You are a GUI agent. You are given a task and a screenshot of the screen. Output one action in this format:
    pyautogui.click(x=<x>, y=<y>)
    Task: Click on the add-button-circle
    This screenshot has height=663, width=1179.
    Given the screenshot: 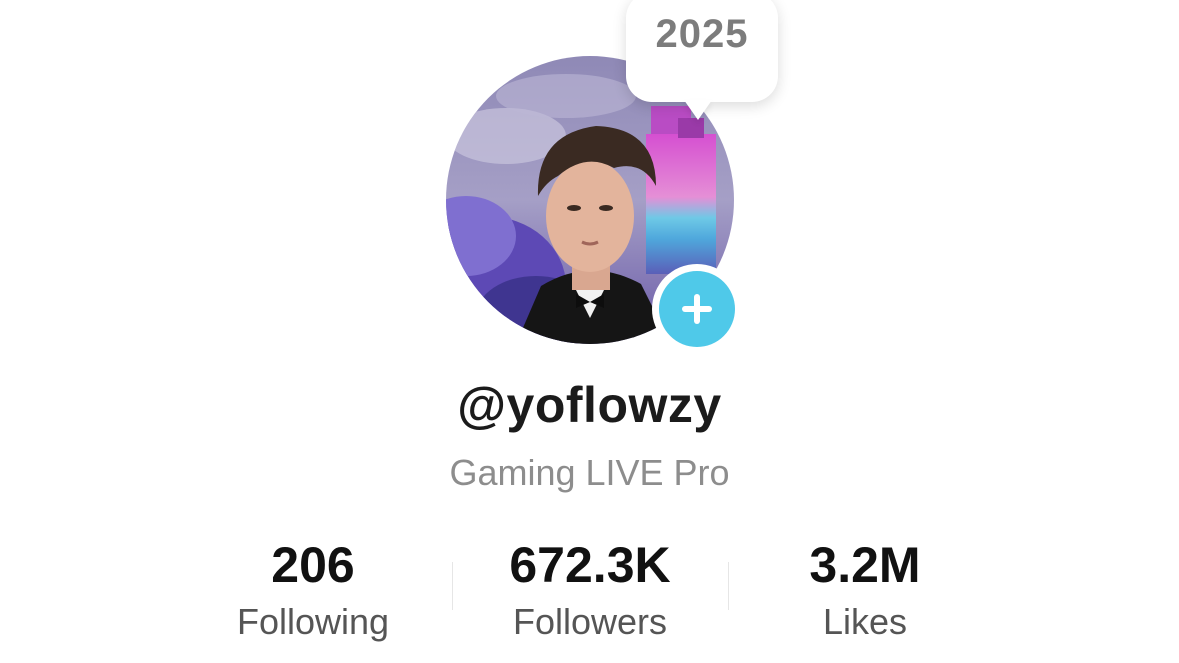 What is the action you would take?
    pyautogui.click(x=697, y=309)
    